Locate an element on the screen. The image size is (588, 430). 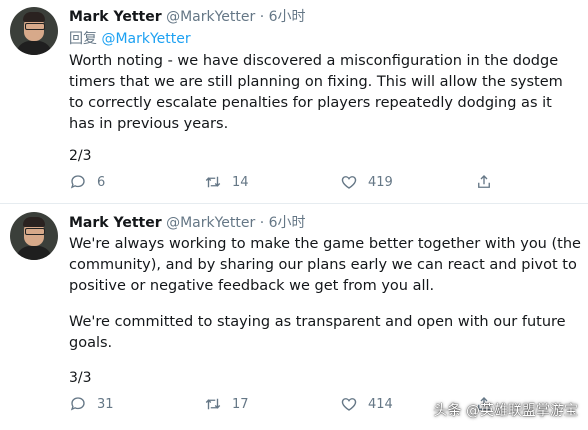
retweet-count: 17 is located at coordinates (240, 404).